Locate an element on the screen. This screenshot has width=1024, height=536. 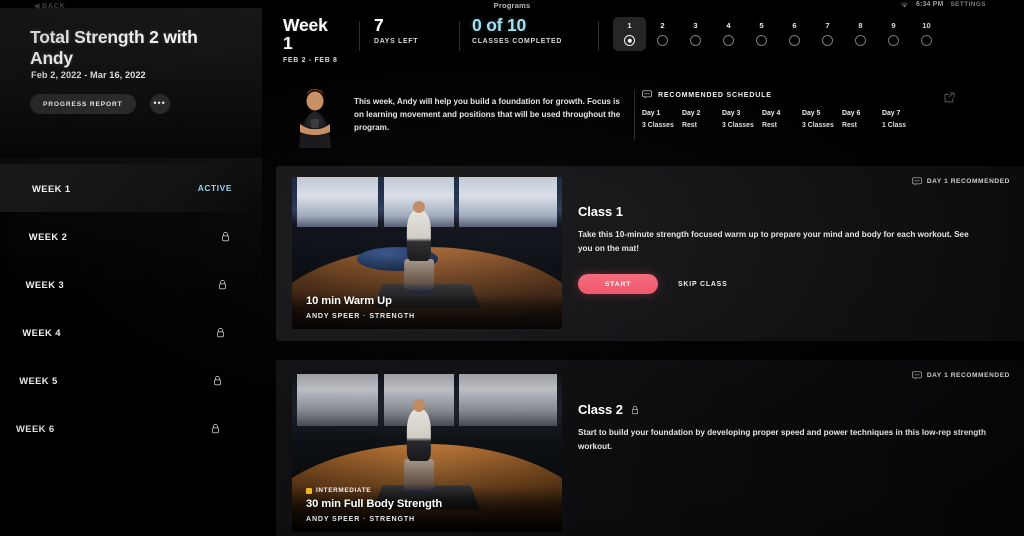
week-dot-number: 7 is located at coordinates (827, 25).